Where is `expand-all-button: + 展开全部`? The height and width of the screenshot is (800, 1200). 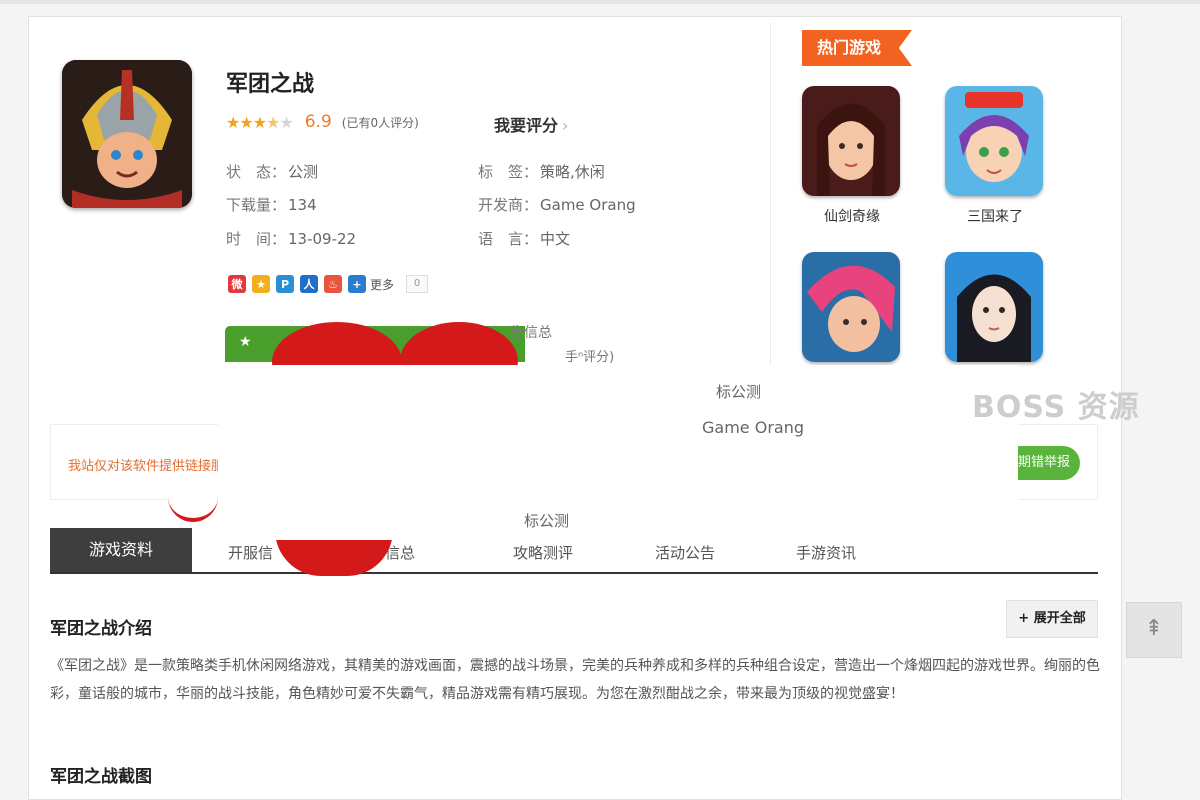 expand-all-button: + 展开全部 is located at coordinates (1052, 619).